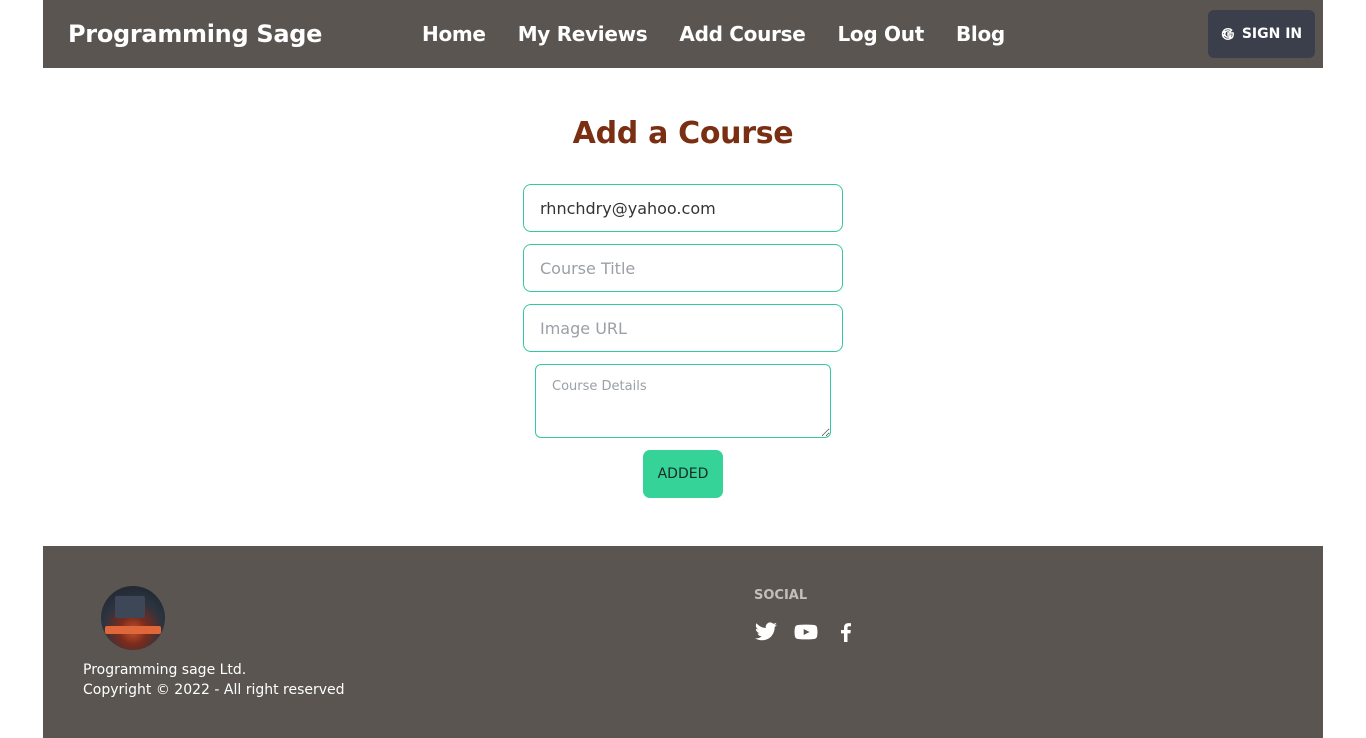 This screenshot has height=738, width=1366. Describe the element at coordinates (454, 34) in the screenshot. I see `nav-link-home: Home` at that location.